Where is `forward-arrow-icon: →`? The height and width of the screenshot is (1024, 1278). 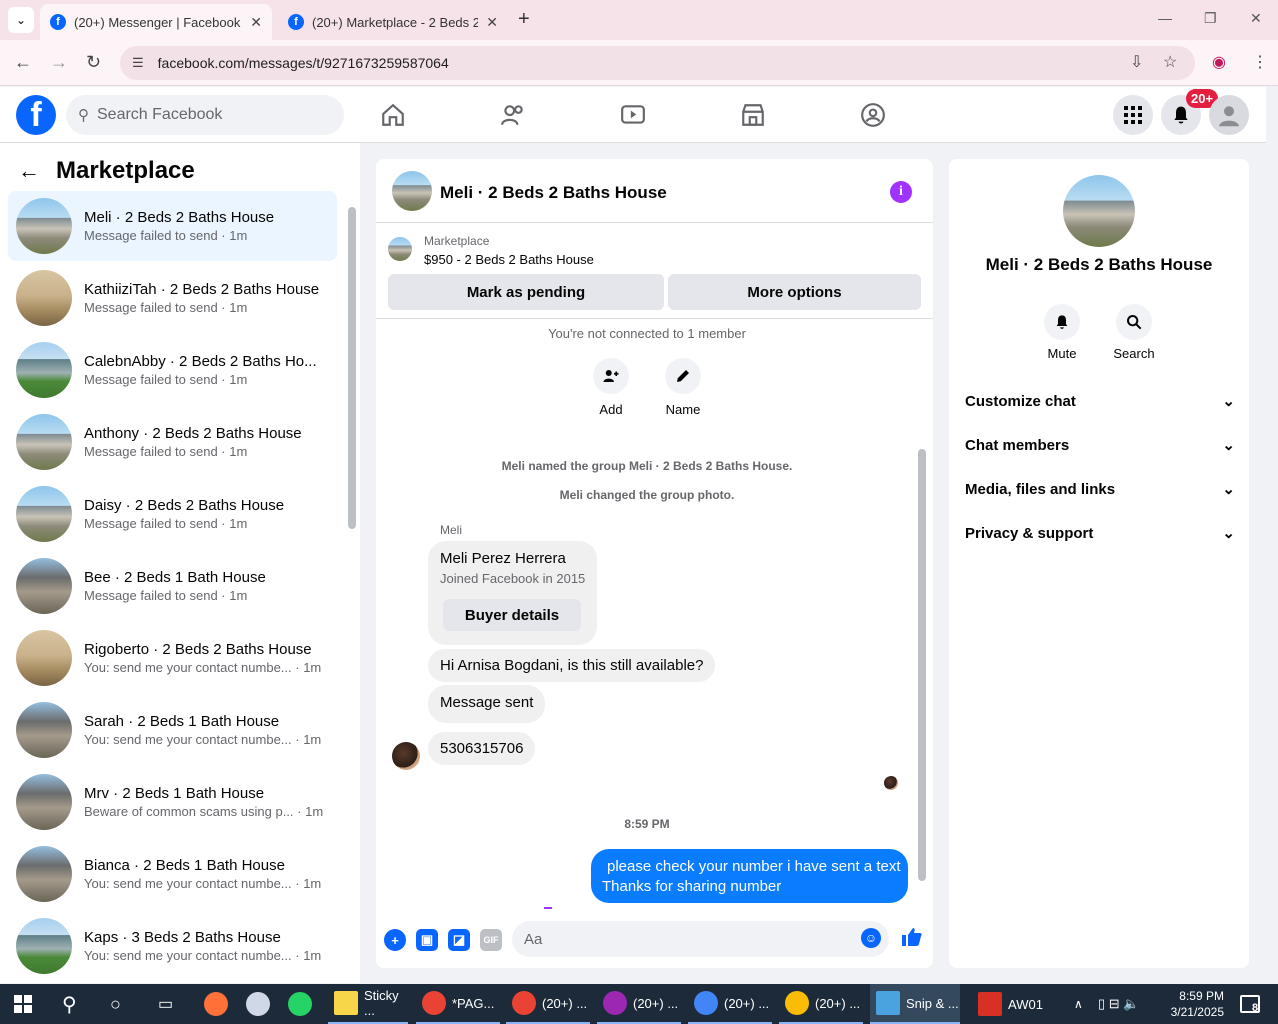
forward-arrow-icon: → is located at coordinates (59, 62).